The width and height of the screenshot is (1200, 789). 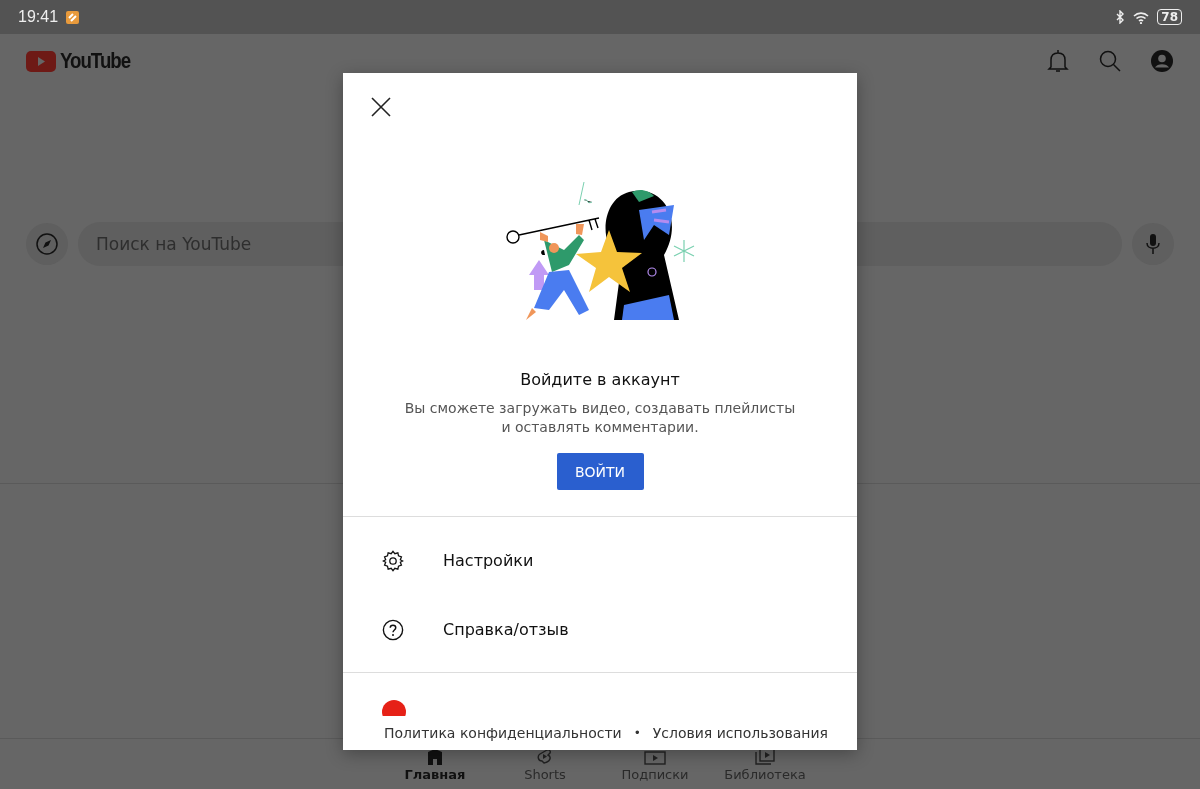 I want to click on bluetooth-icon, so click(x=1121, y=17).